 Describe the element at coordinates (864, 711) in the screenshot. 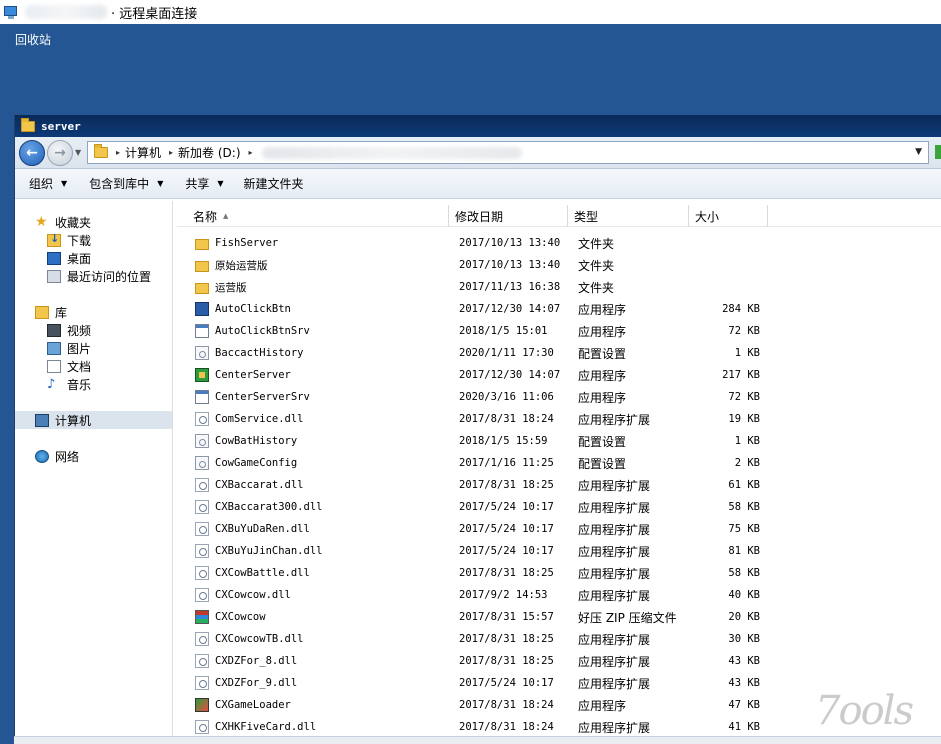

I see `watermark: 7ools` at that location.